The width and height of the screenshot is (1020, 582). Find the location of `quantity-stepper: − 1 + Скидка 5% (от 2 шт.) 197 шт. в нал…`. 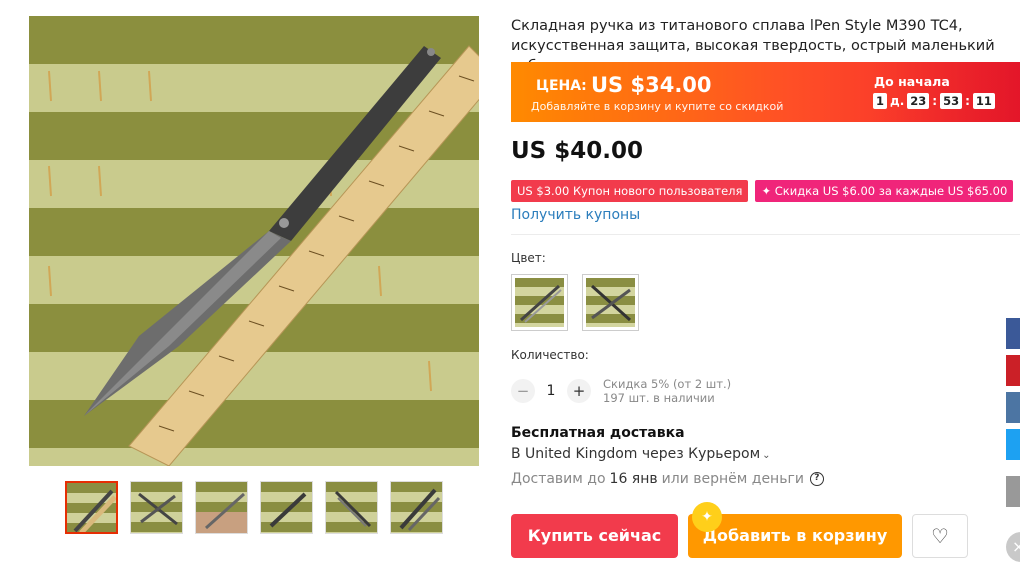

quantity-stepper: − 1 + Скидка 5% (от 2 шт.) 197 шт. в нал… is located at coordinates (621, 391).